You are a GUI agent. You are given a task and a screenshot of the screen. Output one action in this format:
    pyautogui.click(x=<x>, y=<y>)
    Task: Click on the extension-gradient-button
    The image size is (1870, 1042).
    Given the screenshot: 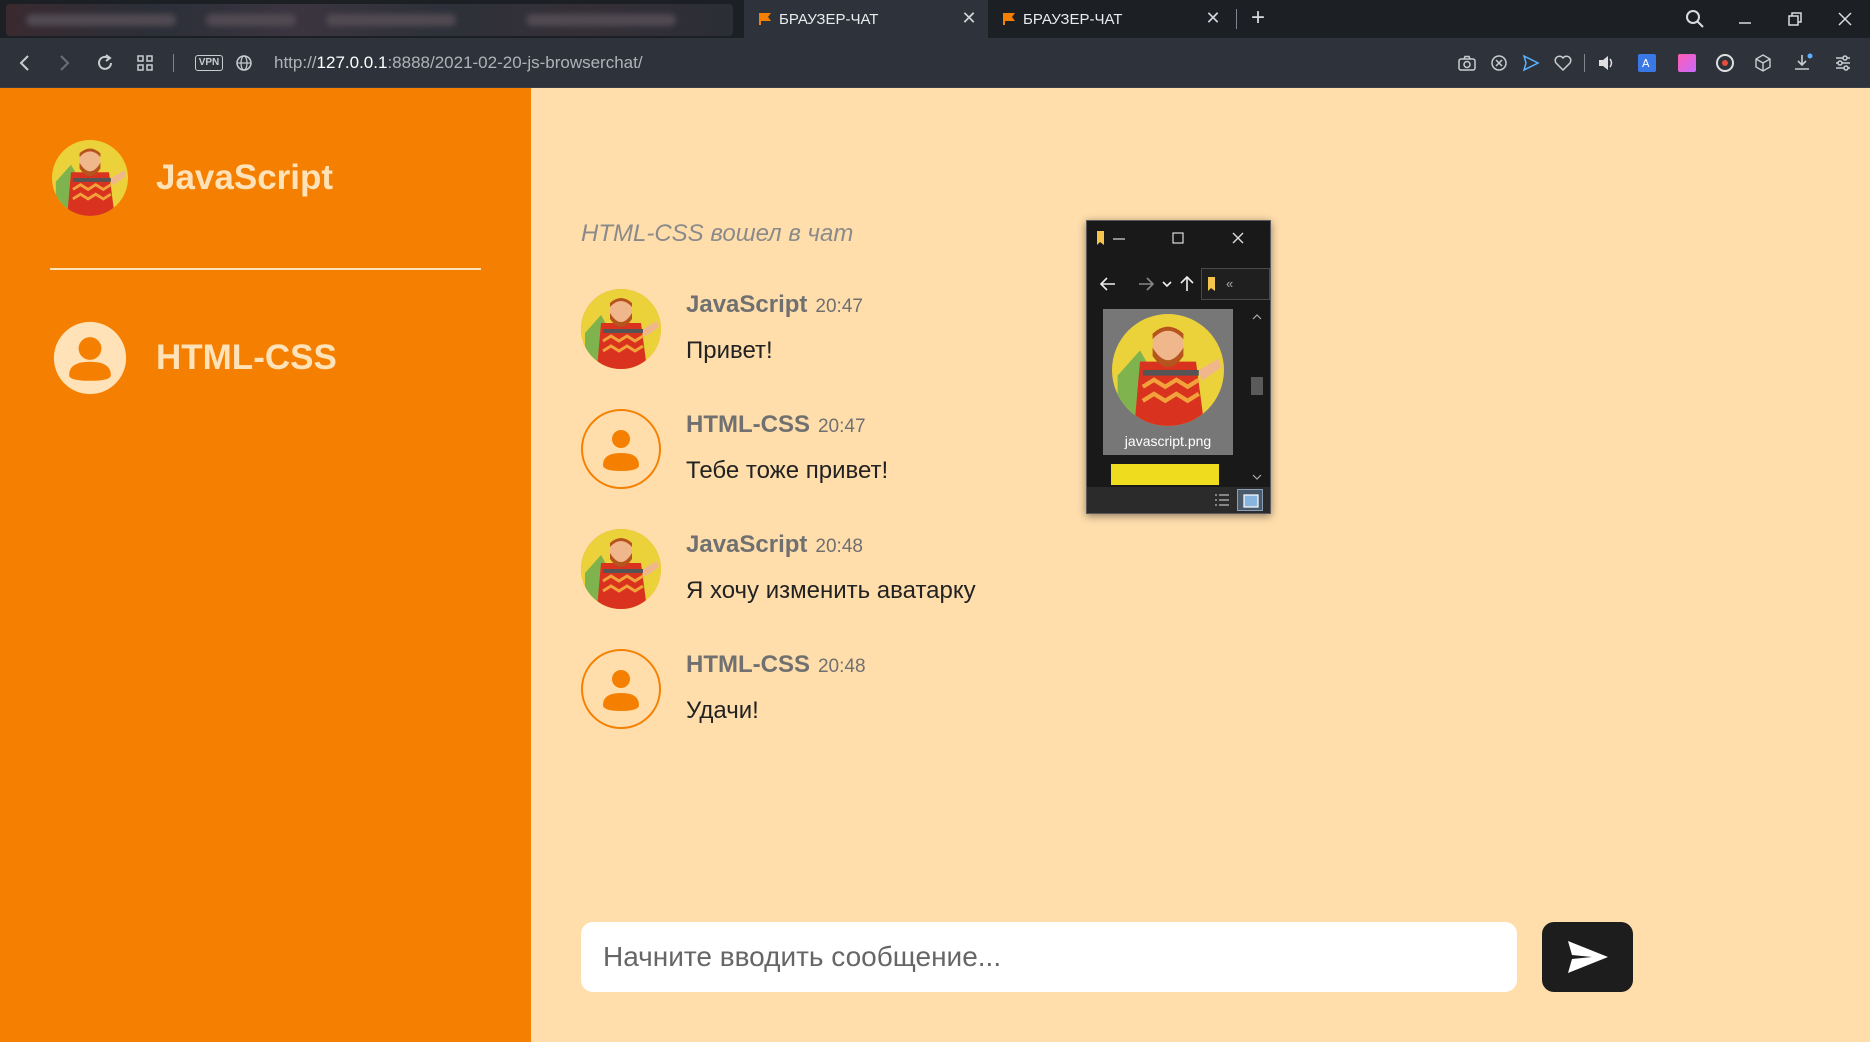 What is the action you would take?
    pyautogui.click(x=1687, y=63)
    